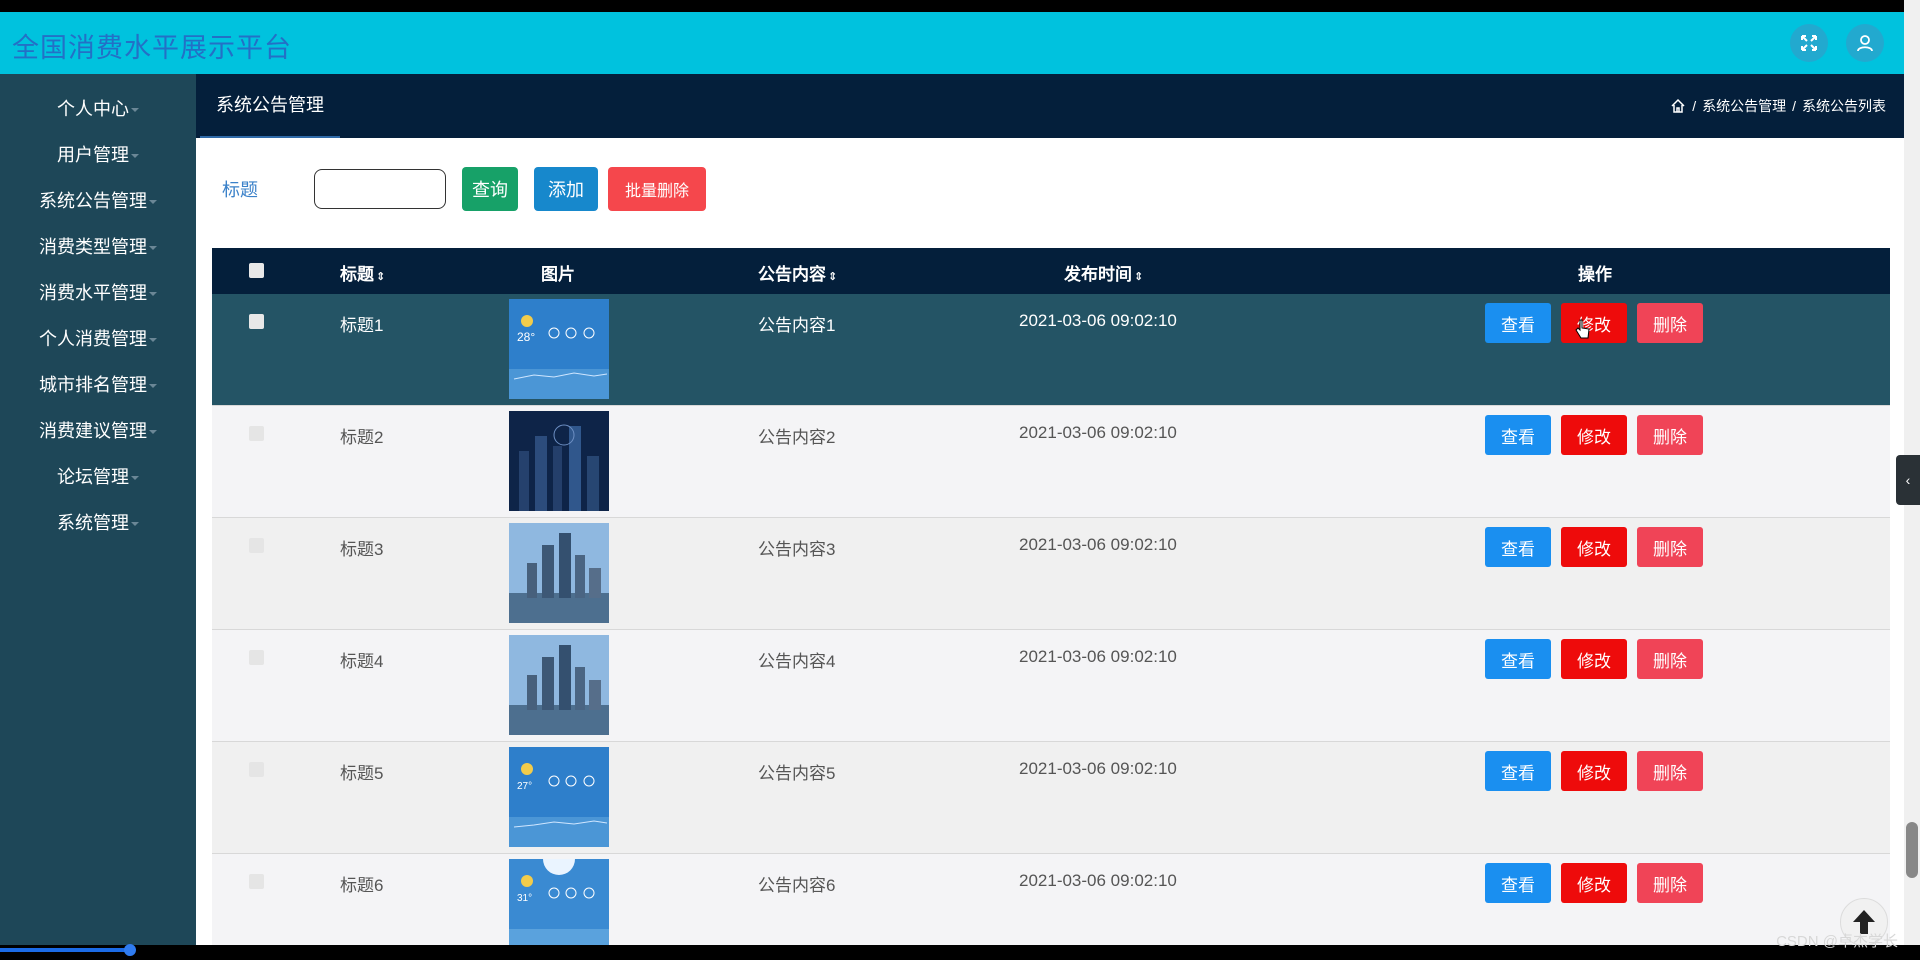 This screenshot has width=1920, height=960. I want to click on top-bar: 全国消费水平展示平台, so click(952, 43).